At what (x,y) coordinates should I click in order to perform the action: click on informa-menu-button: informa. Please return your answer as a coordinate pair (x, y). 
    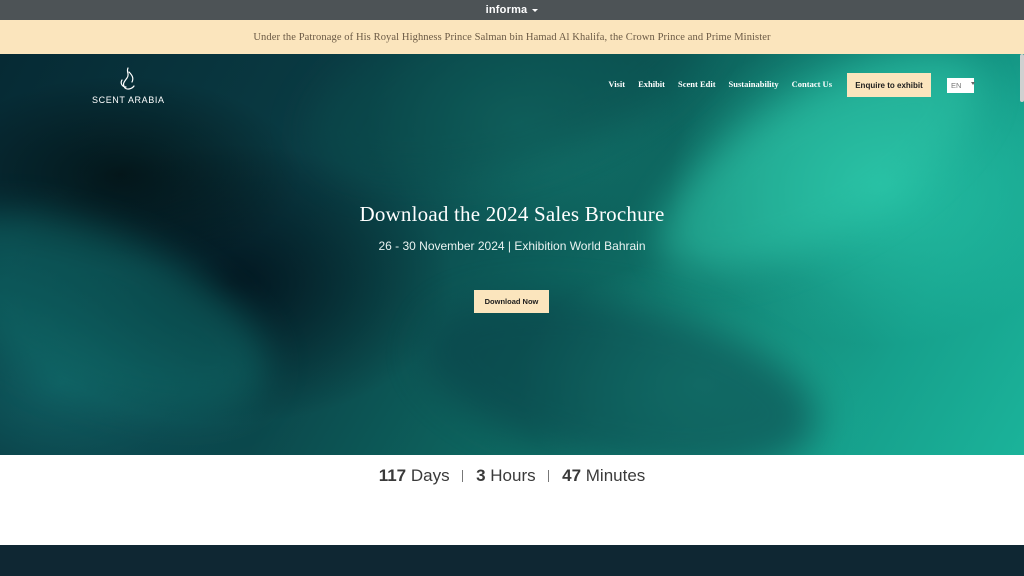
    Looking at the image, I should click on (512, 10).